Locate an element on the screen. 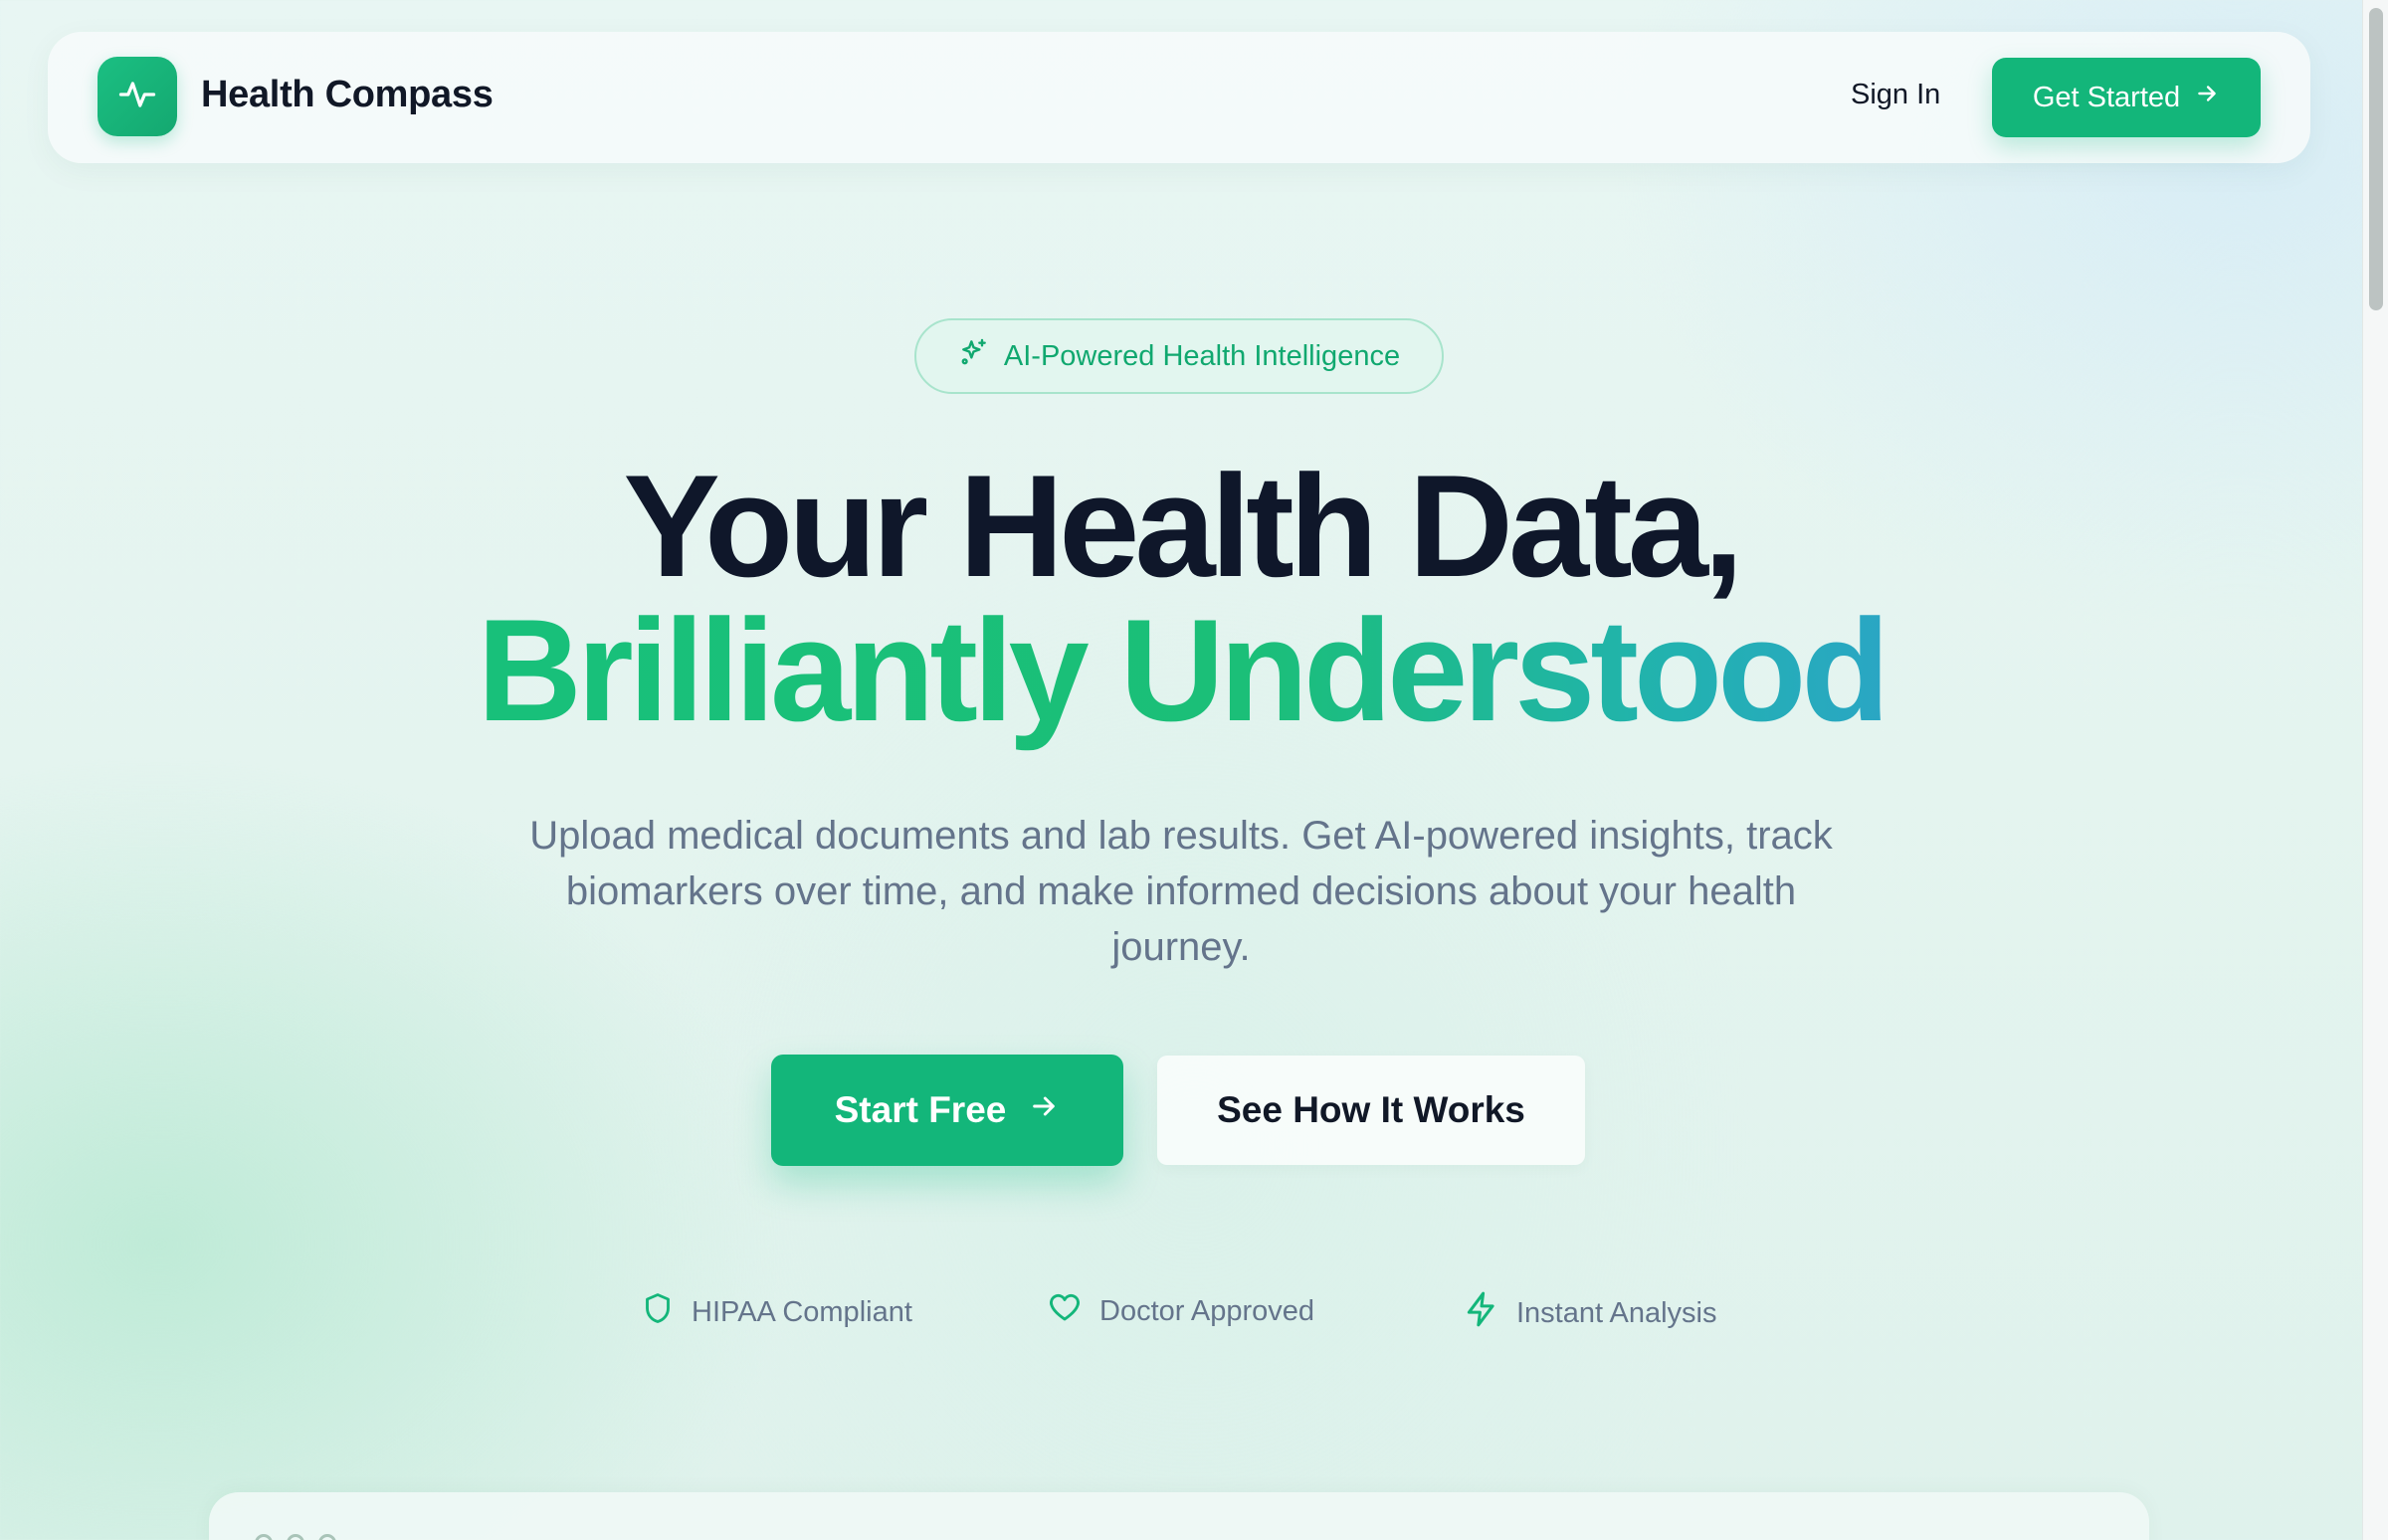 The width and height of the screenshot is (2388, 1540). trust-badge-hipaa: HIPAA Compliant is located at coordinates (776, 1312).